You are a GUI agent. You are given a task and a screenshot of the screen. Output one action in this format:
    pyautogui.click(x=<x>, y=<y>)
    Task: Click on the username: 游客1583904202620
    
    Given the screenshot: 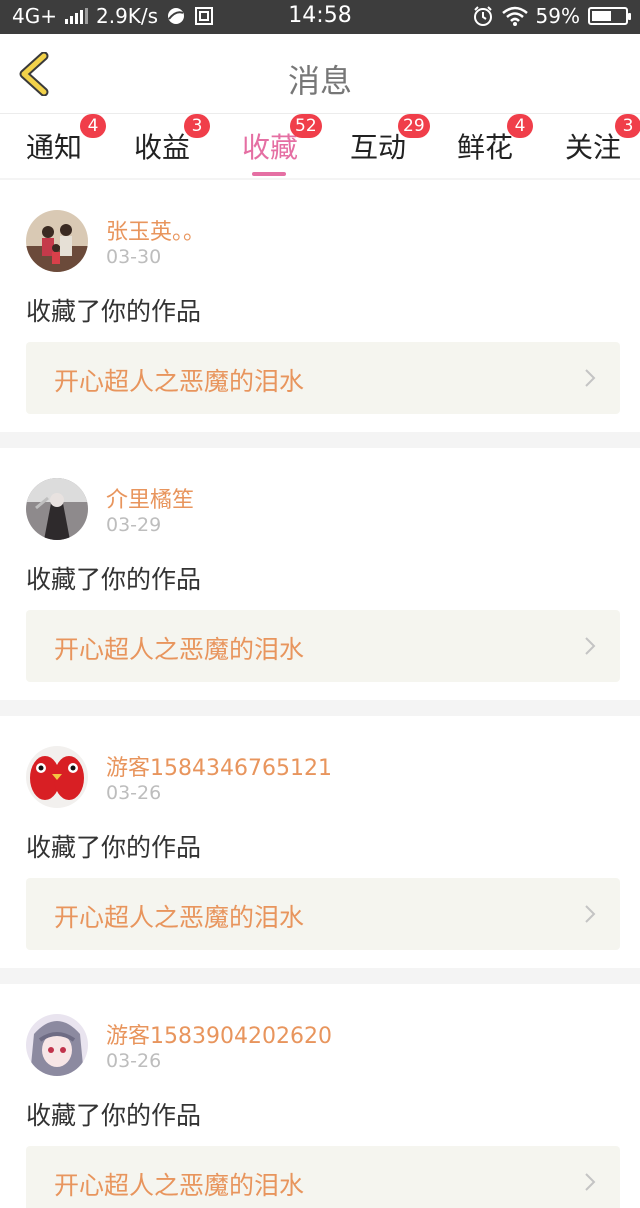 What is the action you would take?
    pyautogui.click(x=219, y=1034)
    